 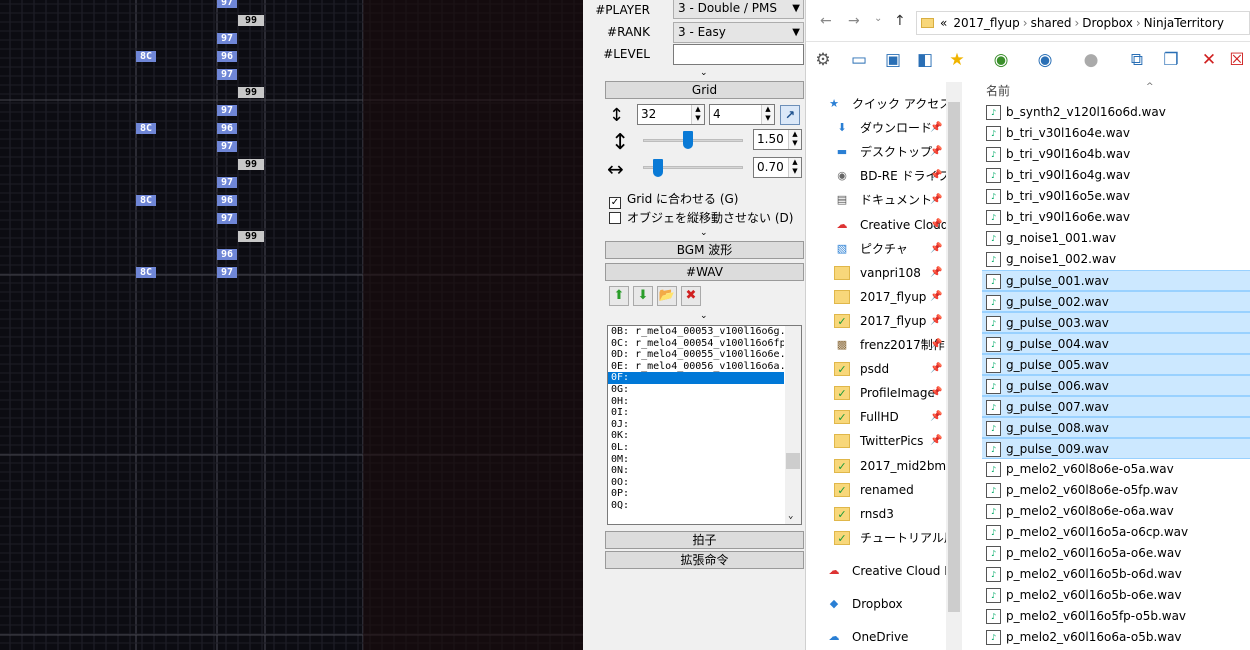 What do you see at coordinates (826, 21) in the screenshot?
I see `back-arrow-icon: ←` at bounding box center [826, 21].